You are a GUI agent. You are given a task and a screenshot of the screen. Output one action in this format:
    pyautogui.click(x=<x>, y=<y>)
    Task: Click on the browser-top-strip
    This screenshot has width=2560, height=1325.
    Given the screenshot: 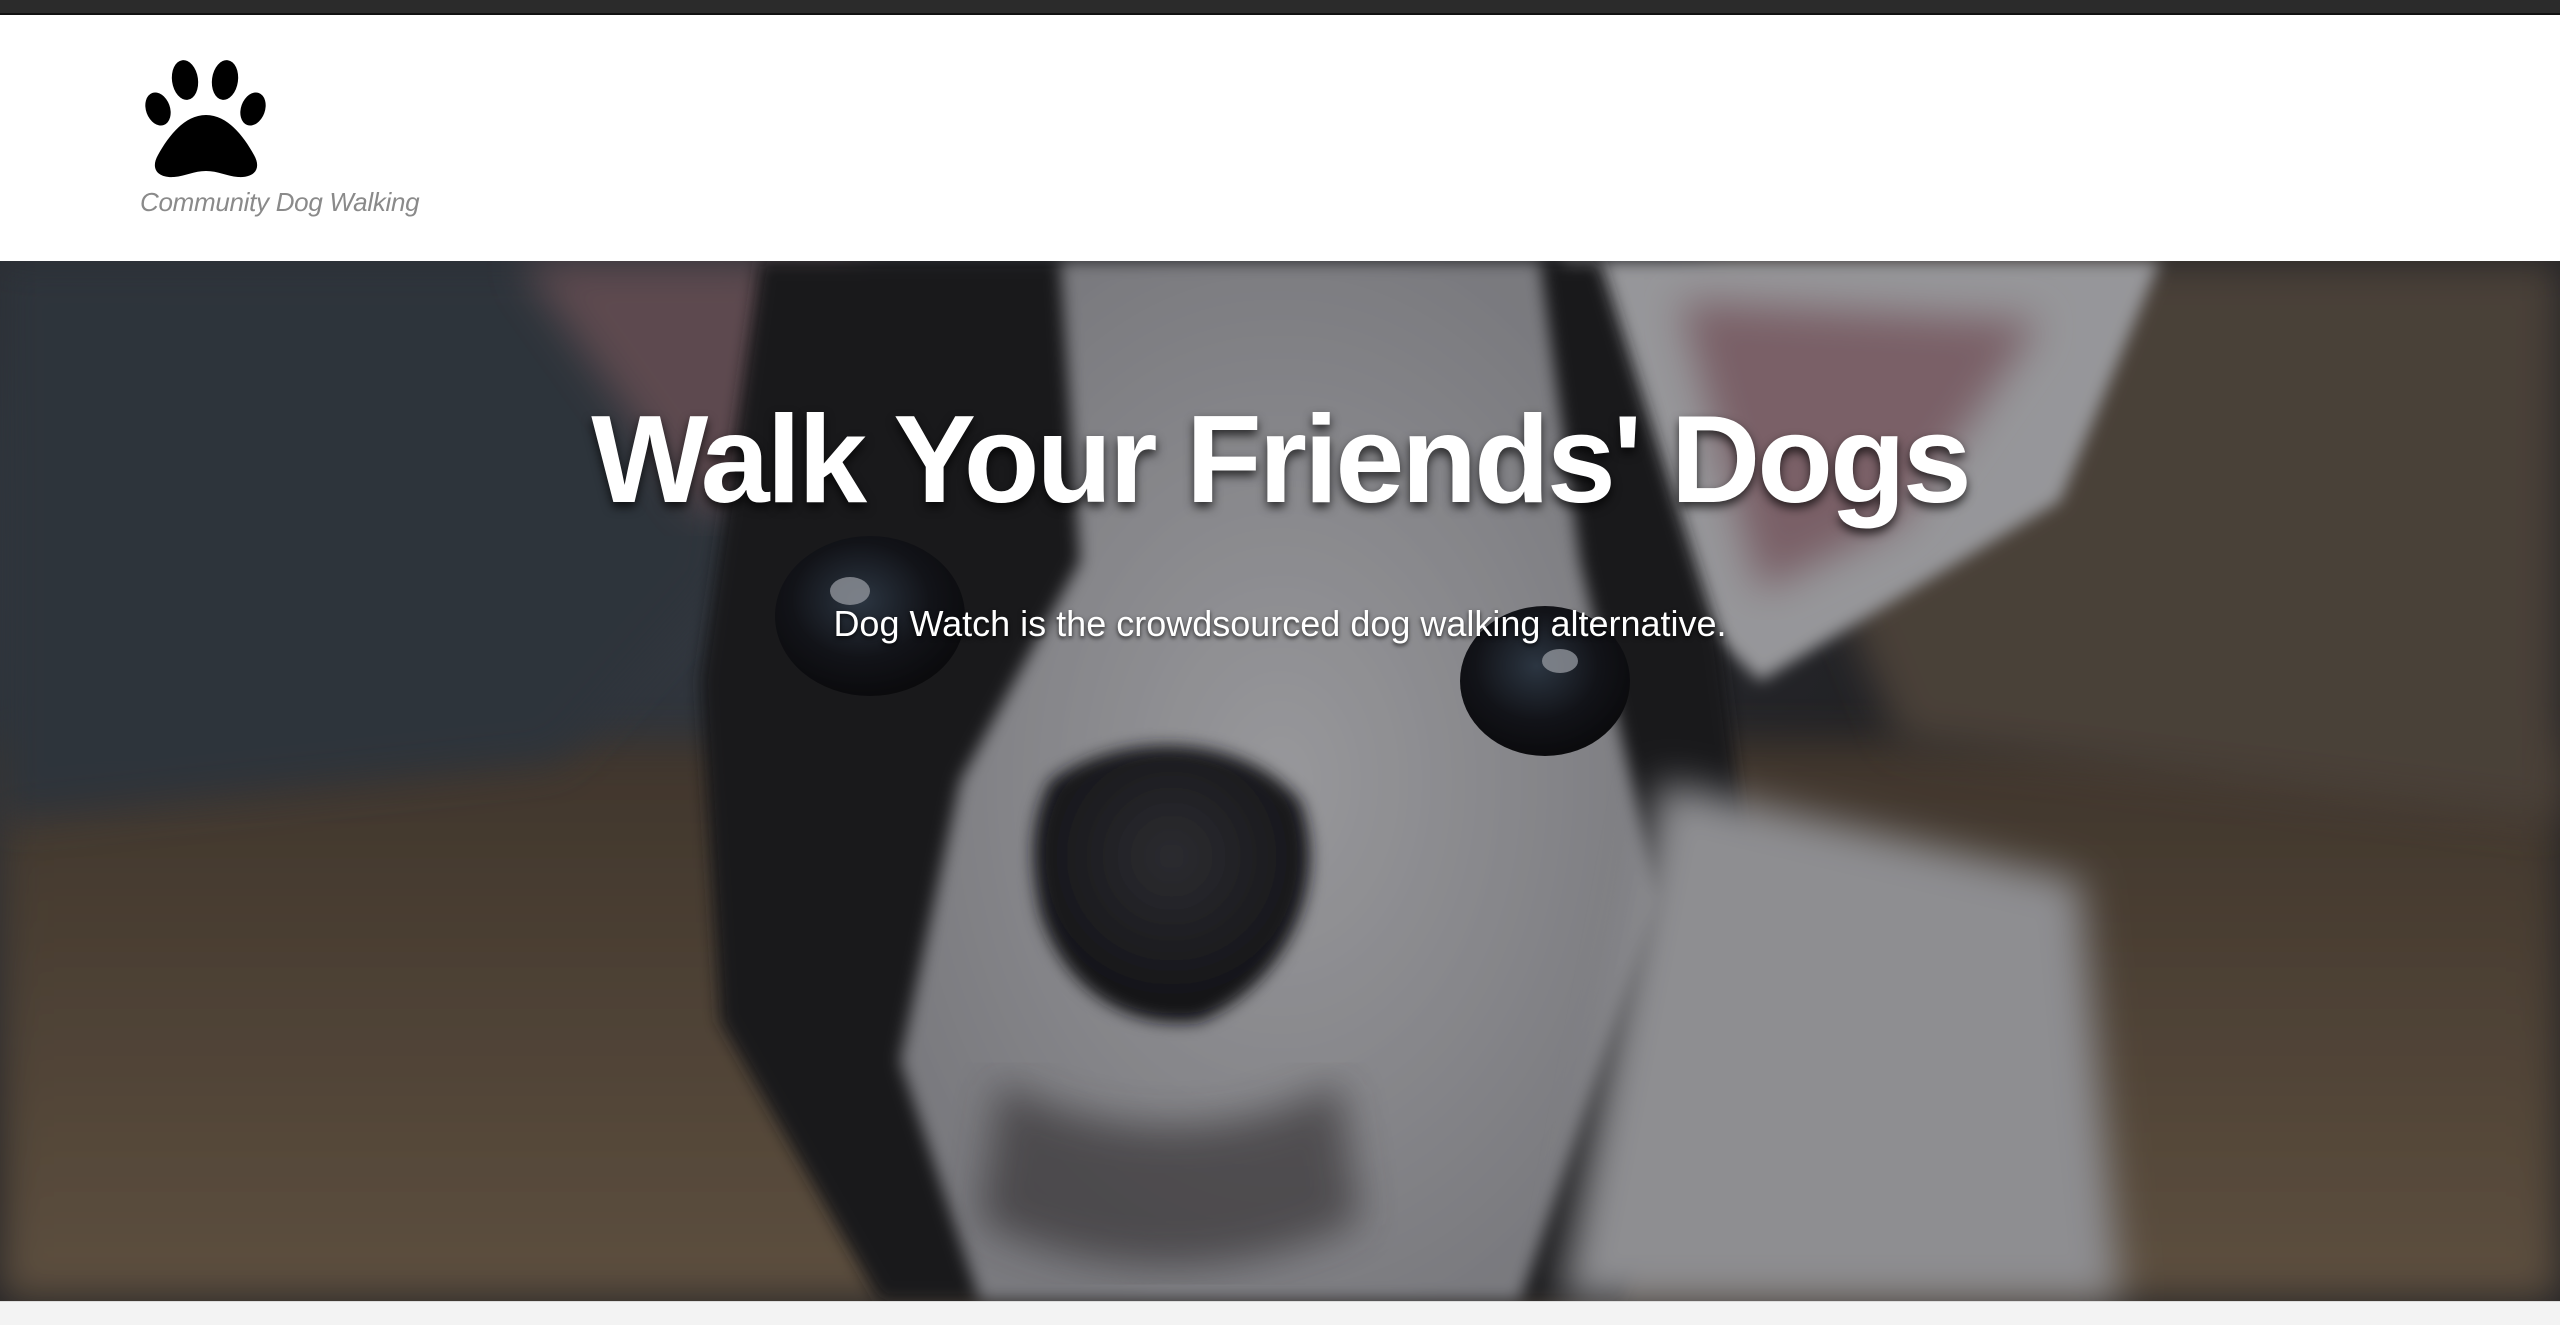 What is the action you would take?
    pyautogui.click(x=1280, y=7)
    